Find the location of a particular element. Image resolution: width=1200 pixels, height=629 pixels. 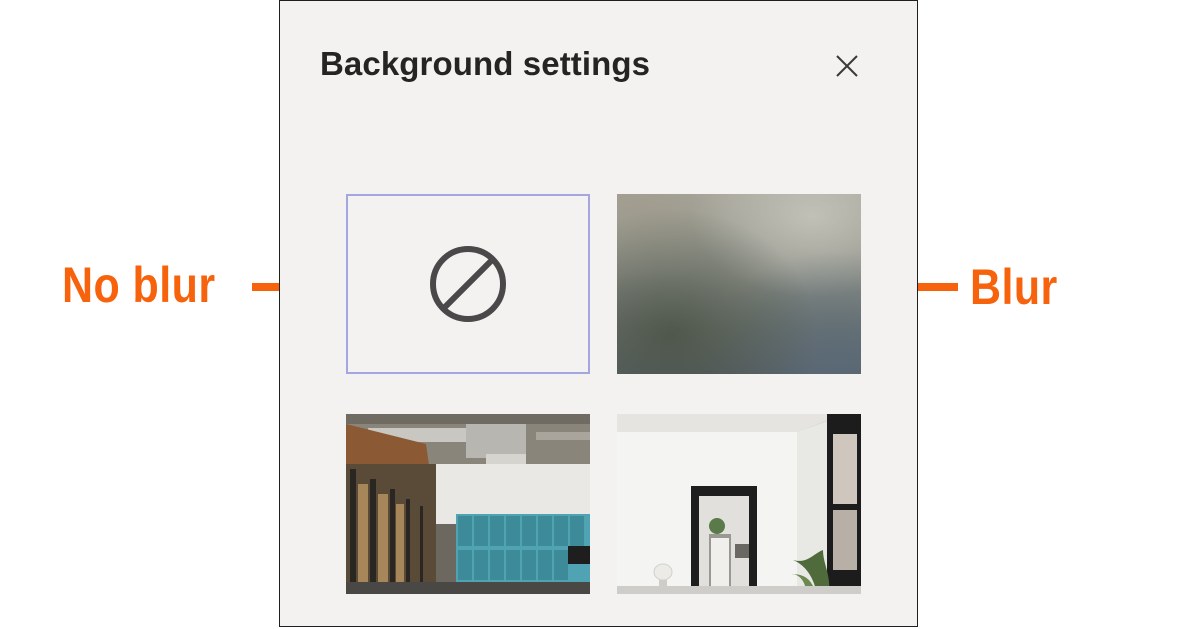

room-background-image is located at coordinates (739, 504).